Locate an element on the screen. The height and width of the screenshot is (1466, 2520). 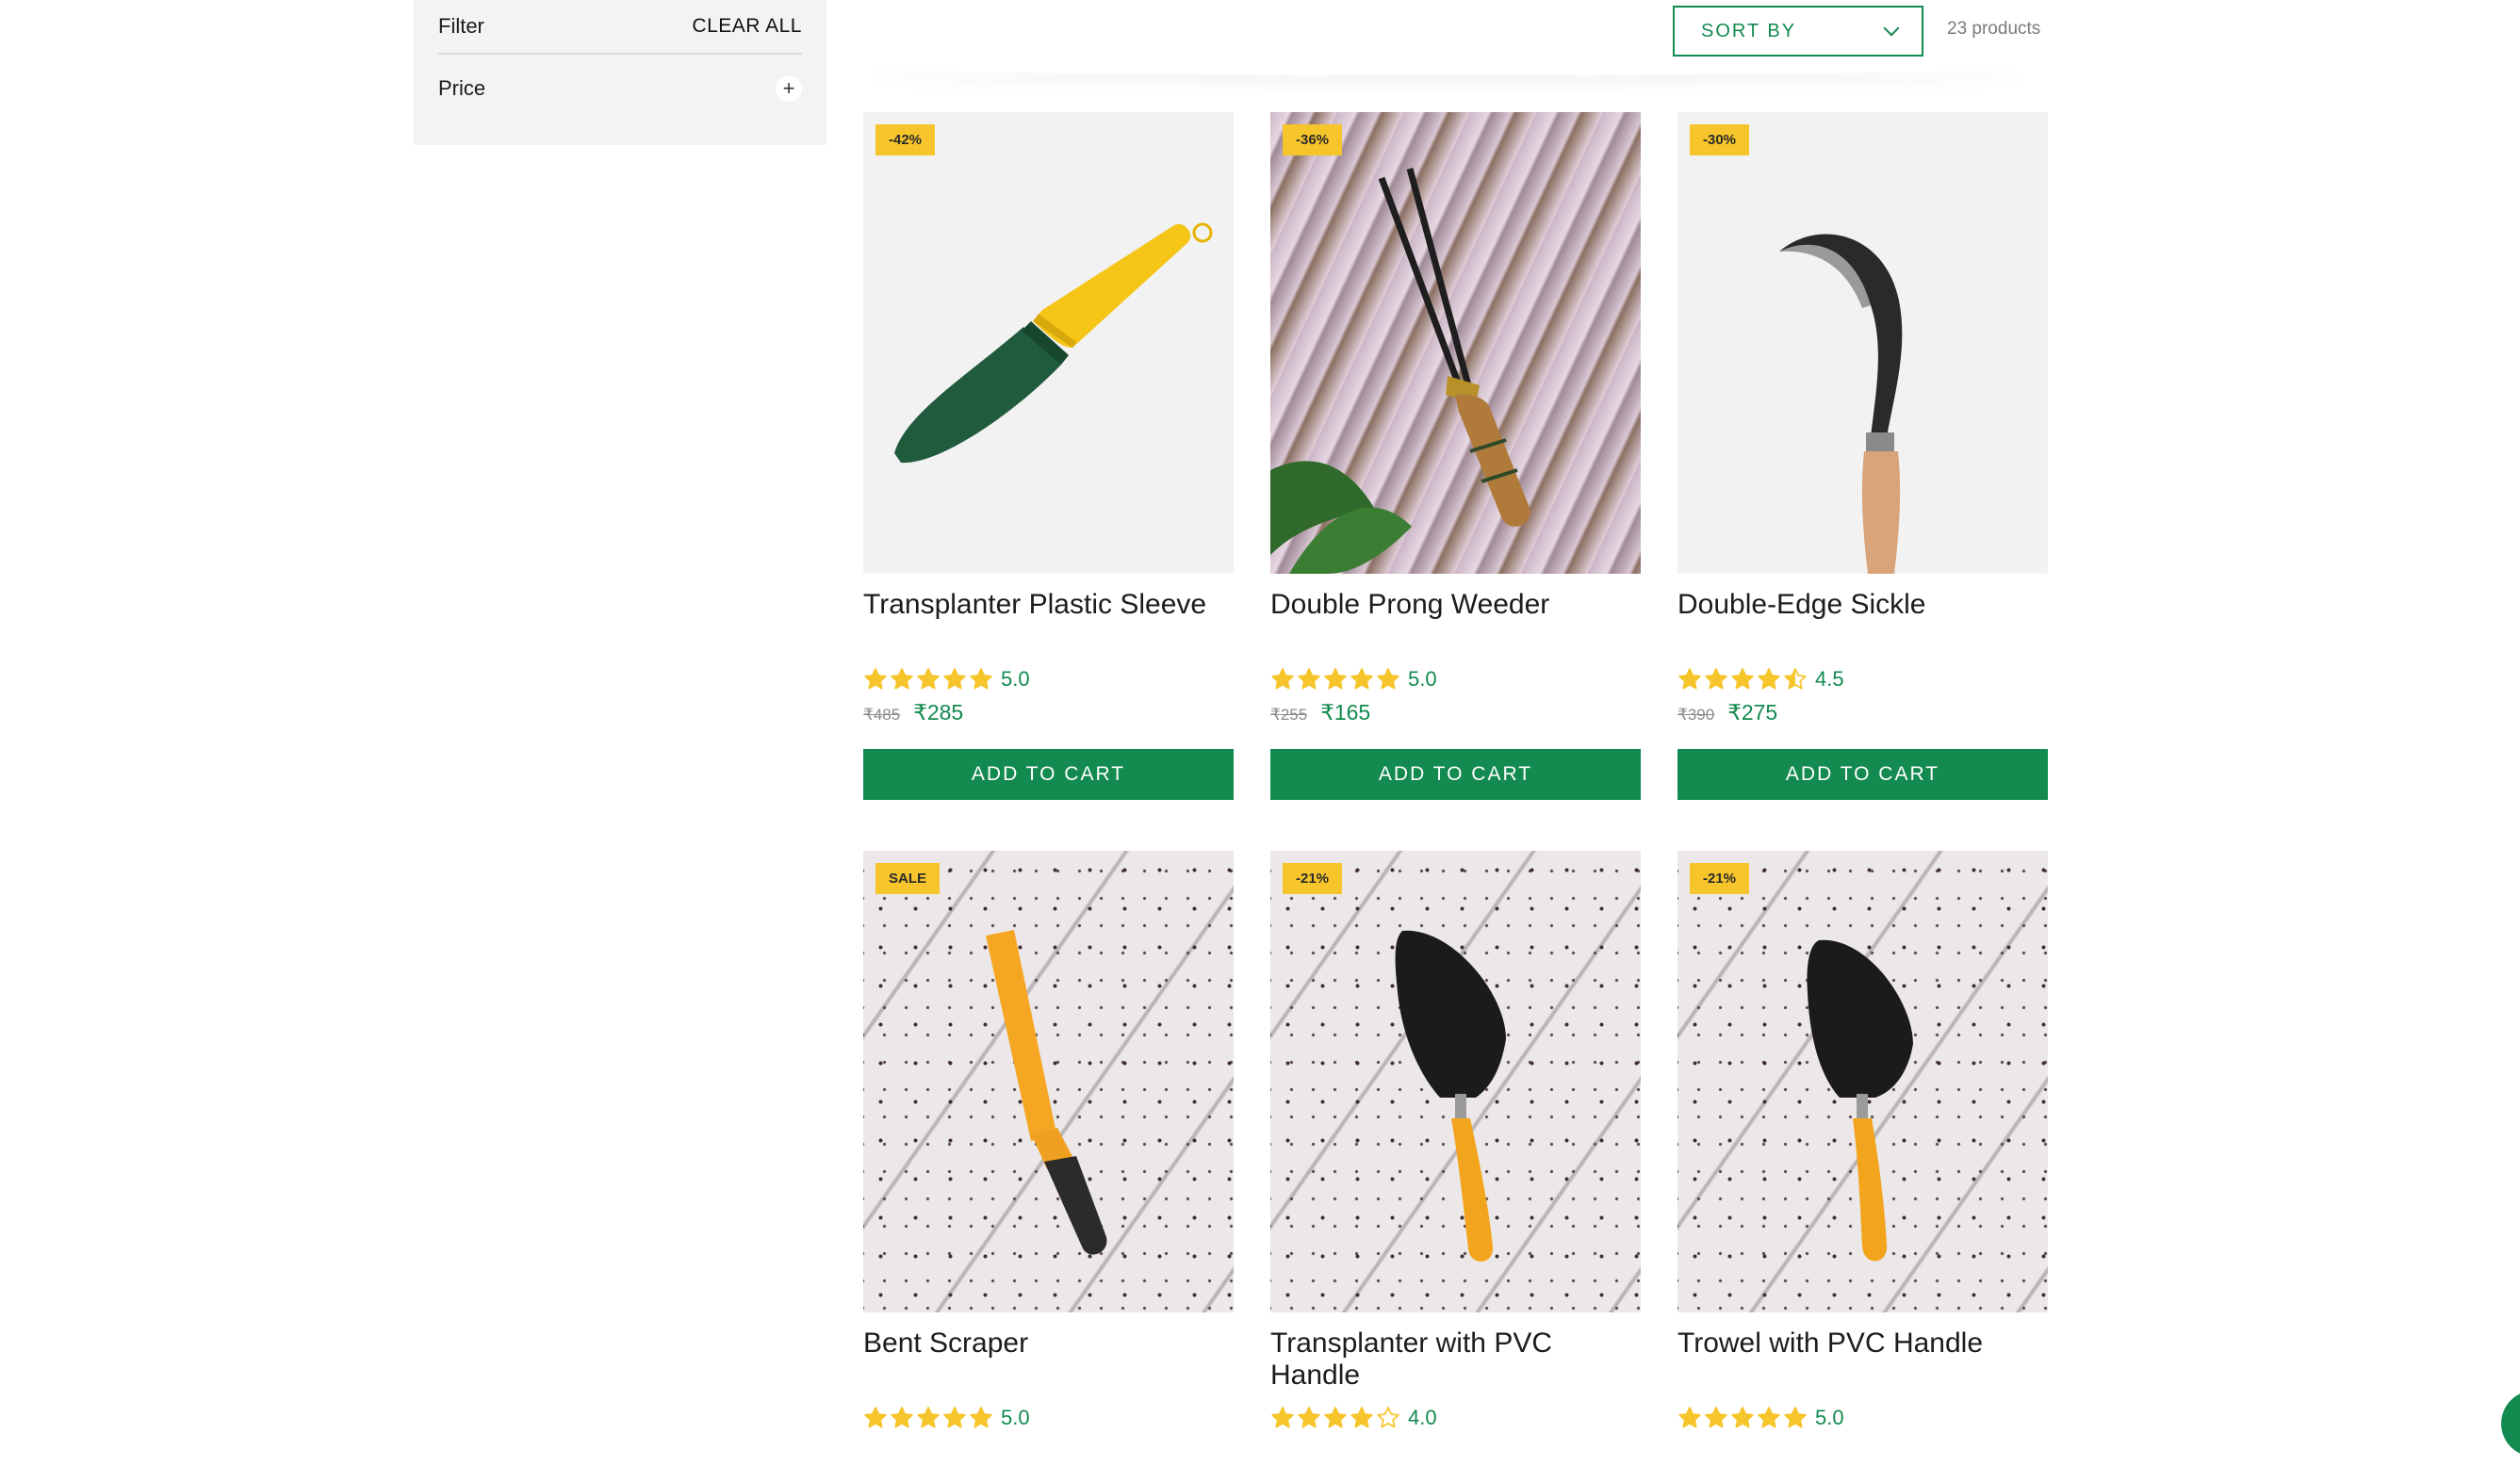
product-rating: 4.0 is located at coordinates (1455, 1418).